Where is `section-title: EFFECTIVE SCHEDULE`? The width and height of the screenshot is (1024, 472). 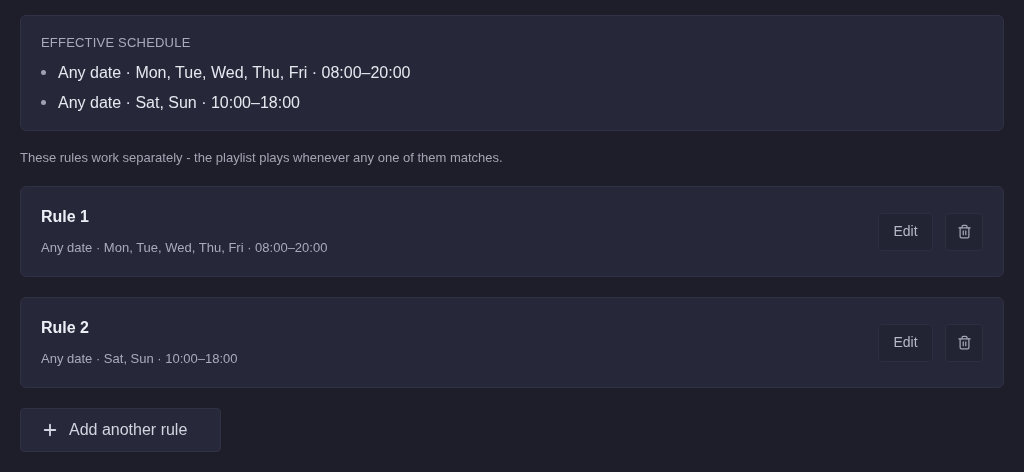 section-title: EFFECTIVE SCHEDULE is located at coordinates (116, 43).